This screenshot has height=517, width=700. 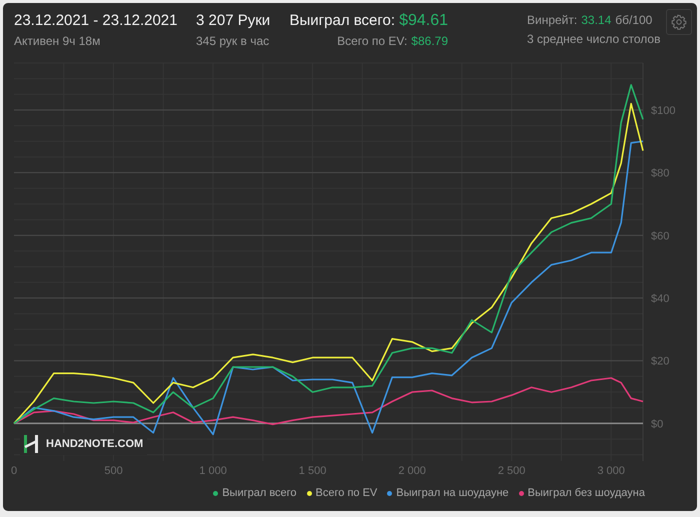 What do you see at coordinates (660, 236) in the screenshot?
I see `y-axis-label: $60` at bounding box center [660, 236].